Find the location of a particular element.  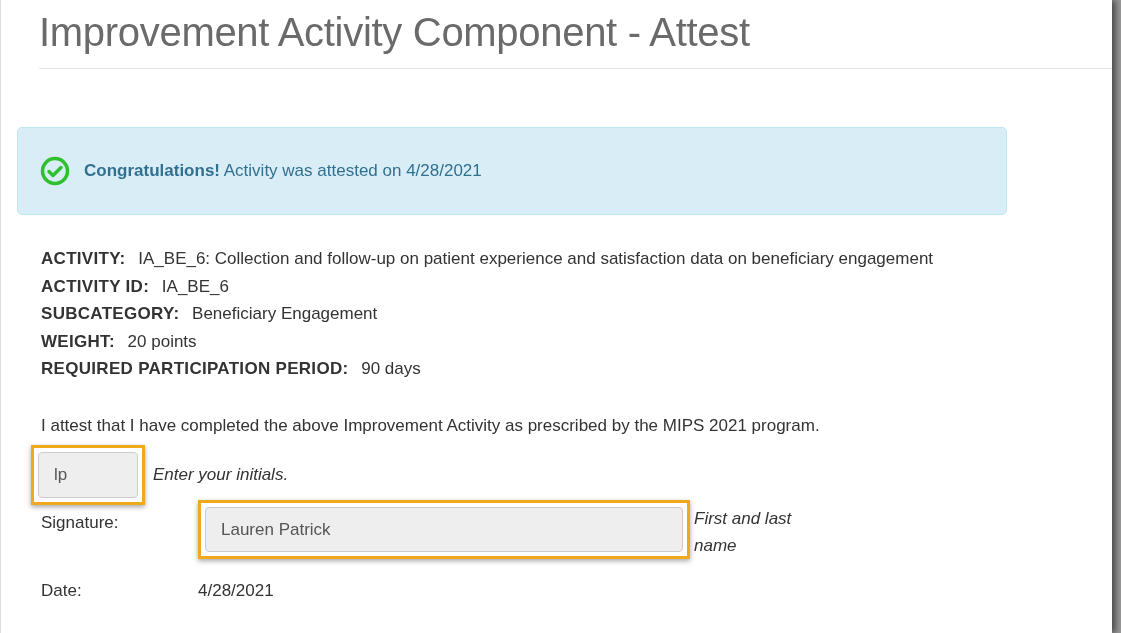

alert-message: Congratulations! Activity was attested on 4/28/2021 is located at coordinates (283, 171).